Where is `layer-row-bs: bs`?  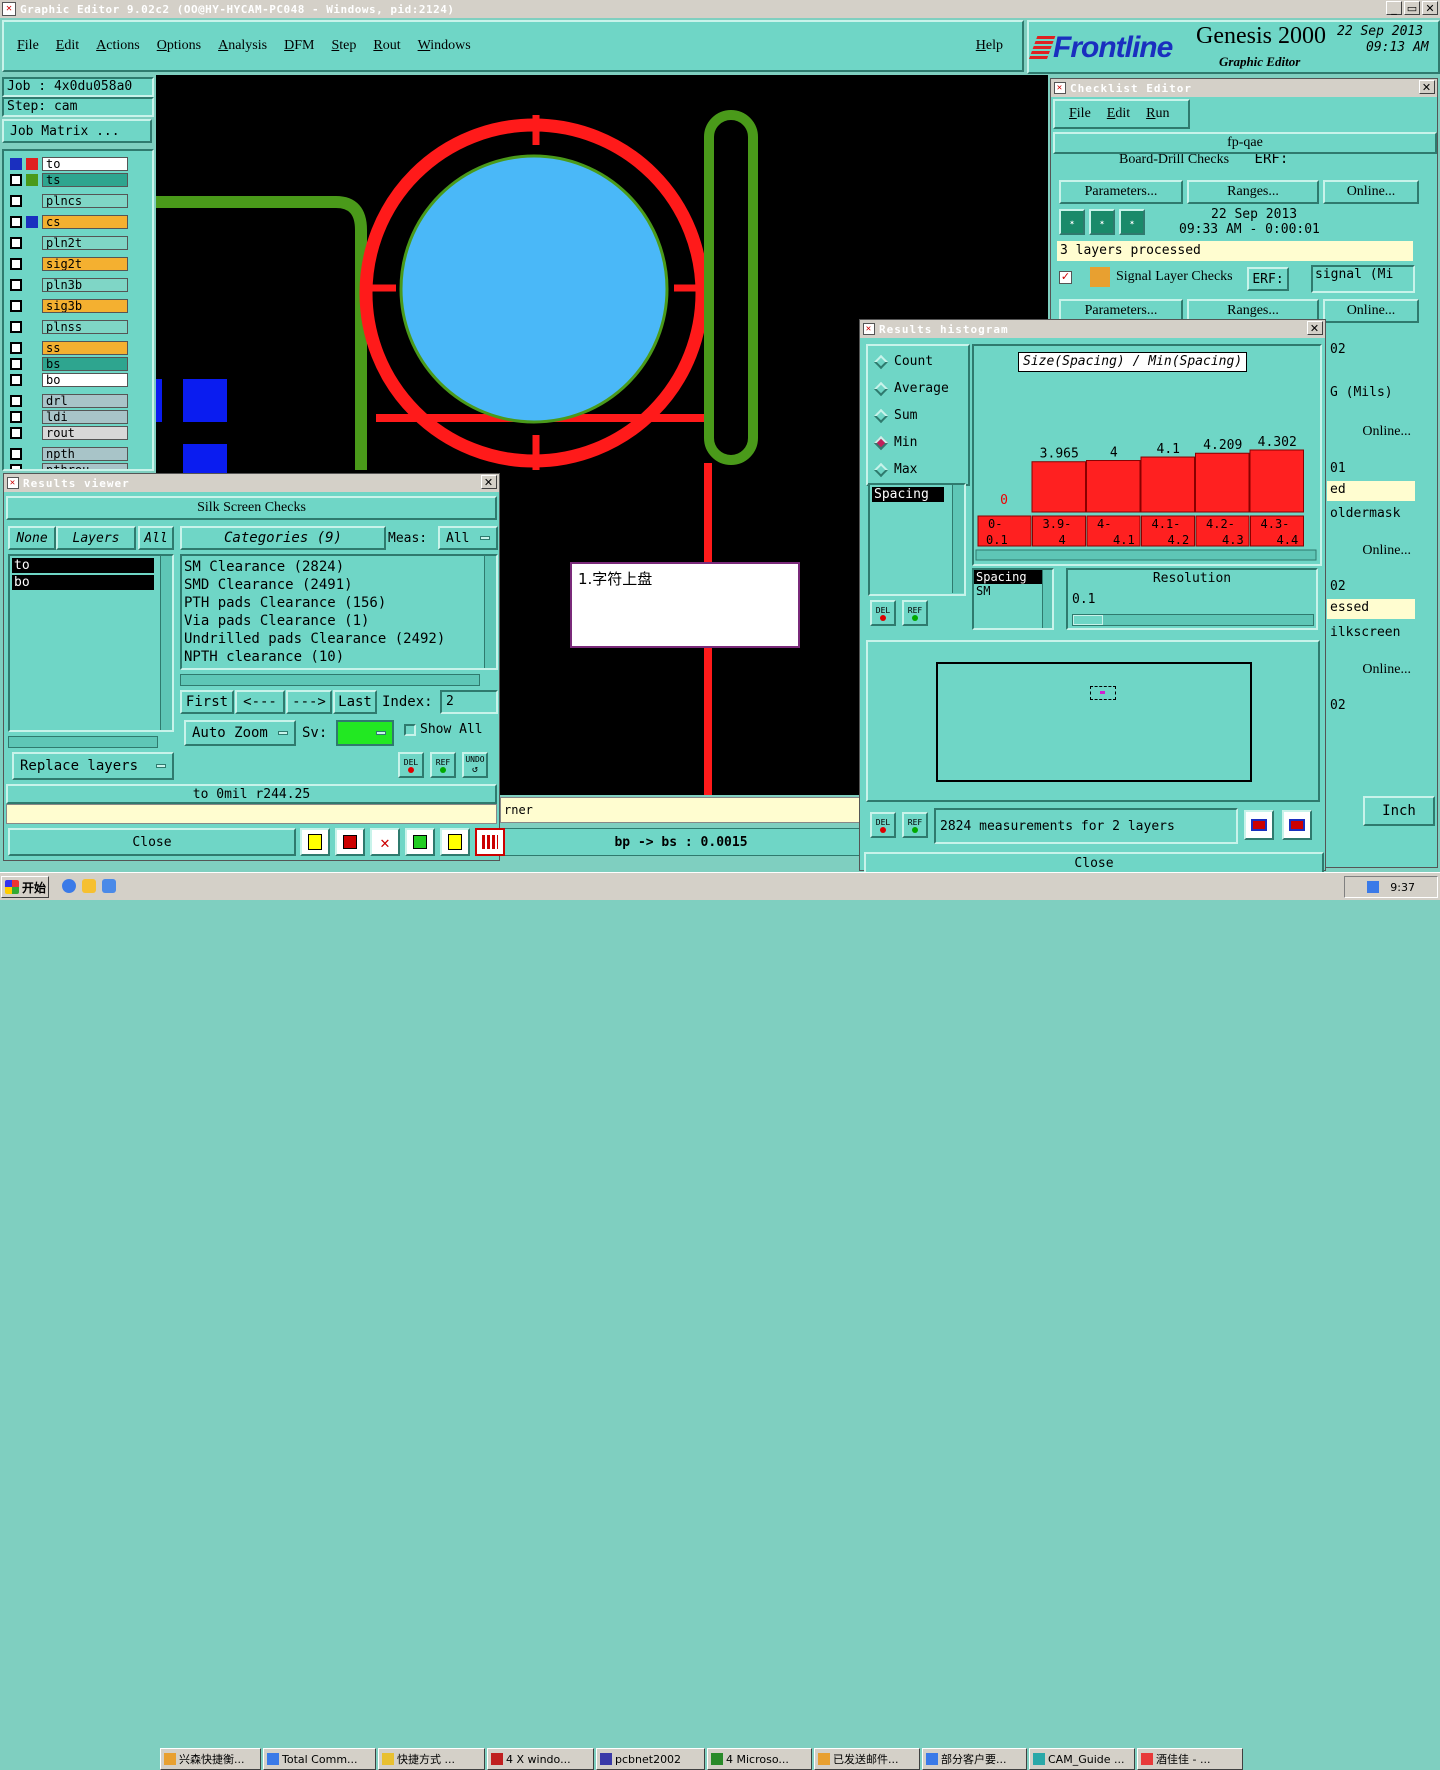 layer-row-bs: bs is located at coordinates (69, 363).